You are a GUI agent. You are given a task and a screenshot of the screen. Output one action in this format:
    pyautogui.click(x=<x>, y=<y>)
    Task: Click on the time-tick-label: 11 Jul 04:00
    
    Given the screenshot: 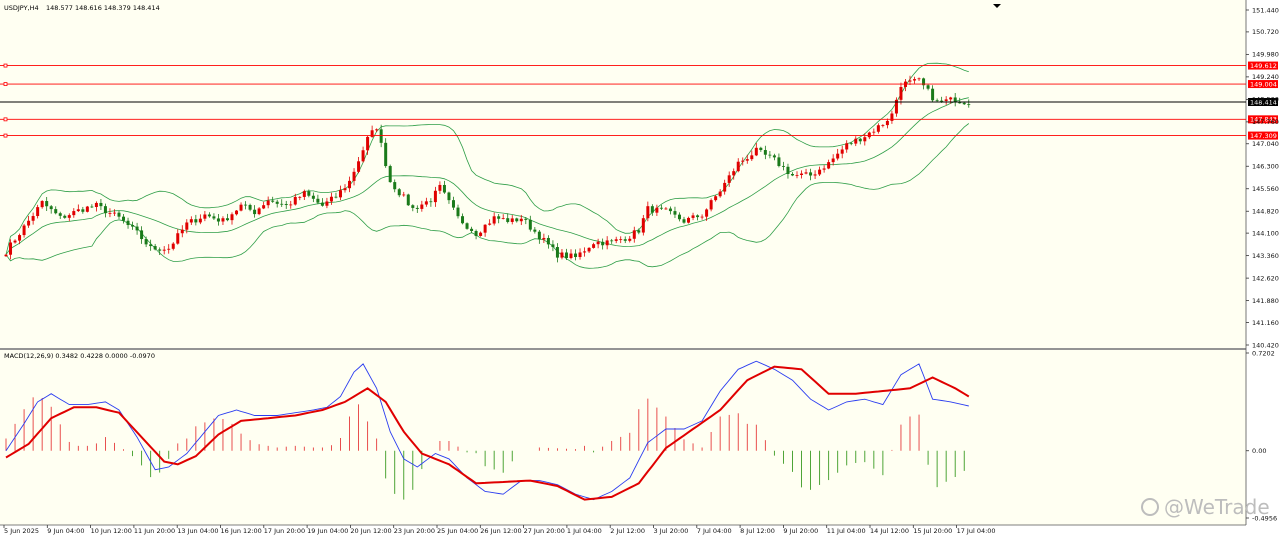 What is the action you would take?
    pyautogui.click(x=846, y=531)
    